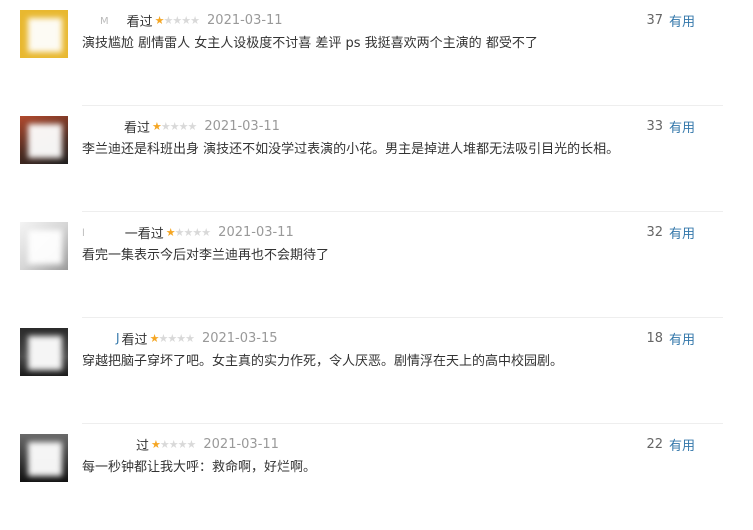 The height and width of the screenshot is (530, 753). What do you see at coordinates (103, 20) in the screenshot?
I see `username-link: M` at bounding box center [103, 20].